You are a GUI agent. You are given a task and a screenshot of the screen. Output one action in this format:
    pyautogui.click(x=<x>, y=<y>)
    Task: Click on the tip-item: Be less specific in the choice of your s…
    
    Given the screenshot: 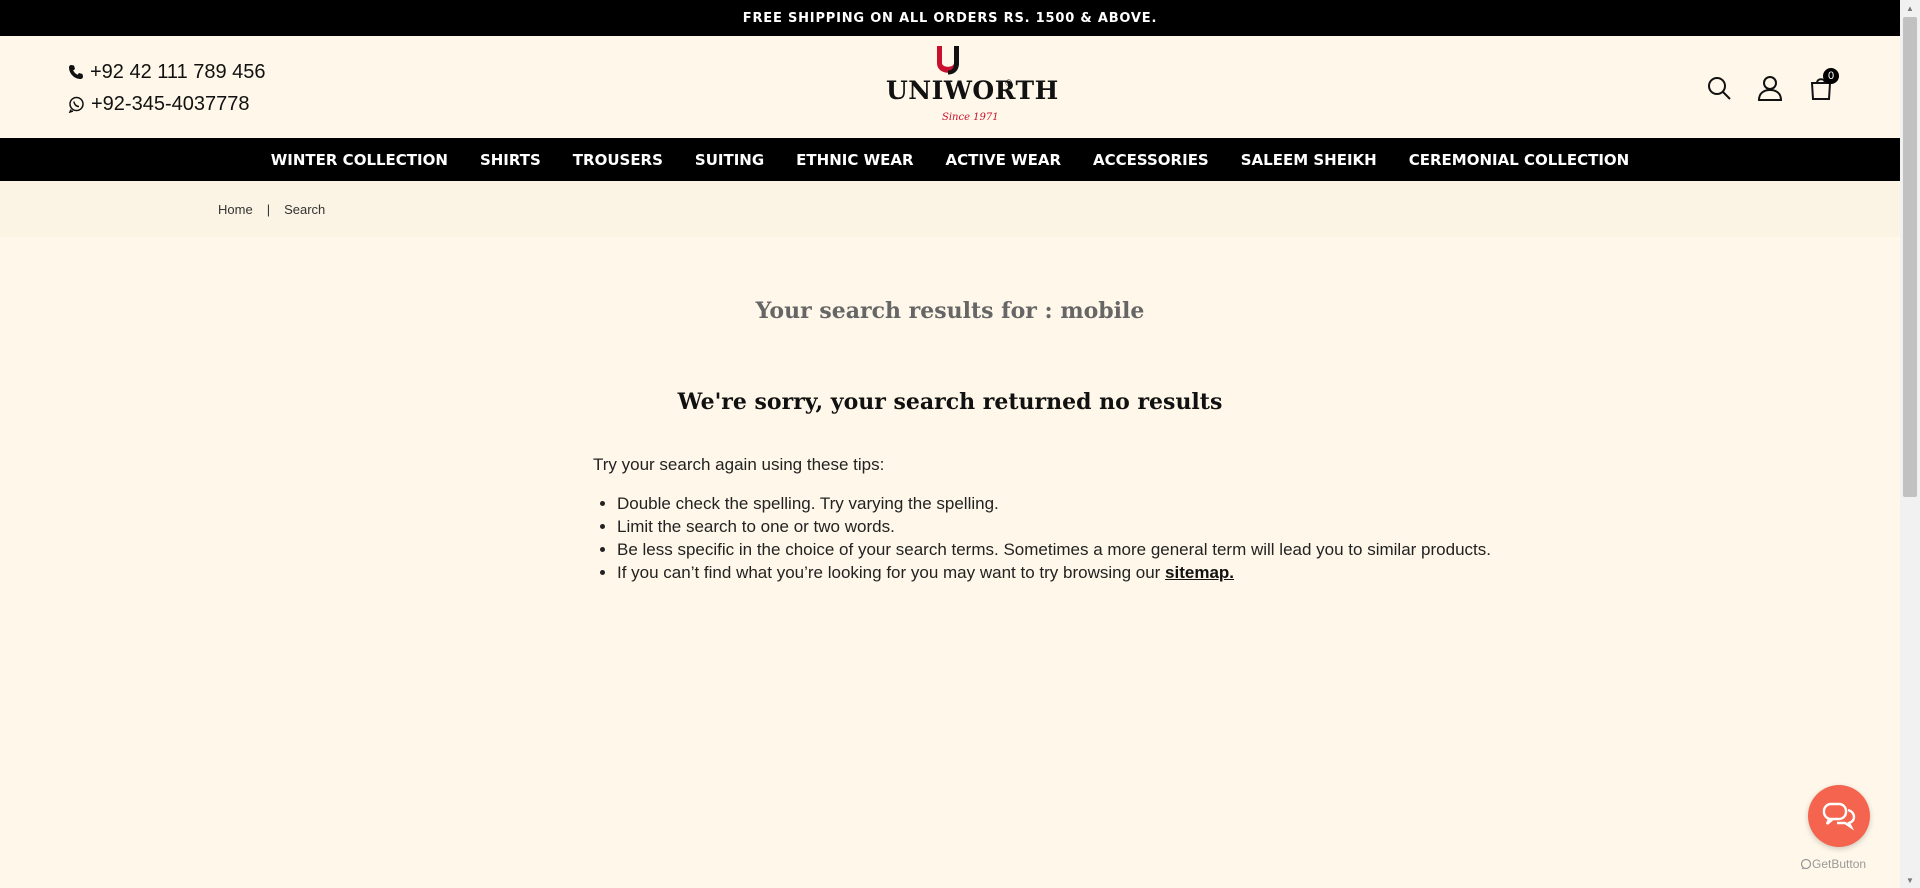 What is the action you would take?
    pyautogui.click(x=1054, y=549)
    